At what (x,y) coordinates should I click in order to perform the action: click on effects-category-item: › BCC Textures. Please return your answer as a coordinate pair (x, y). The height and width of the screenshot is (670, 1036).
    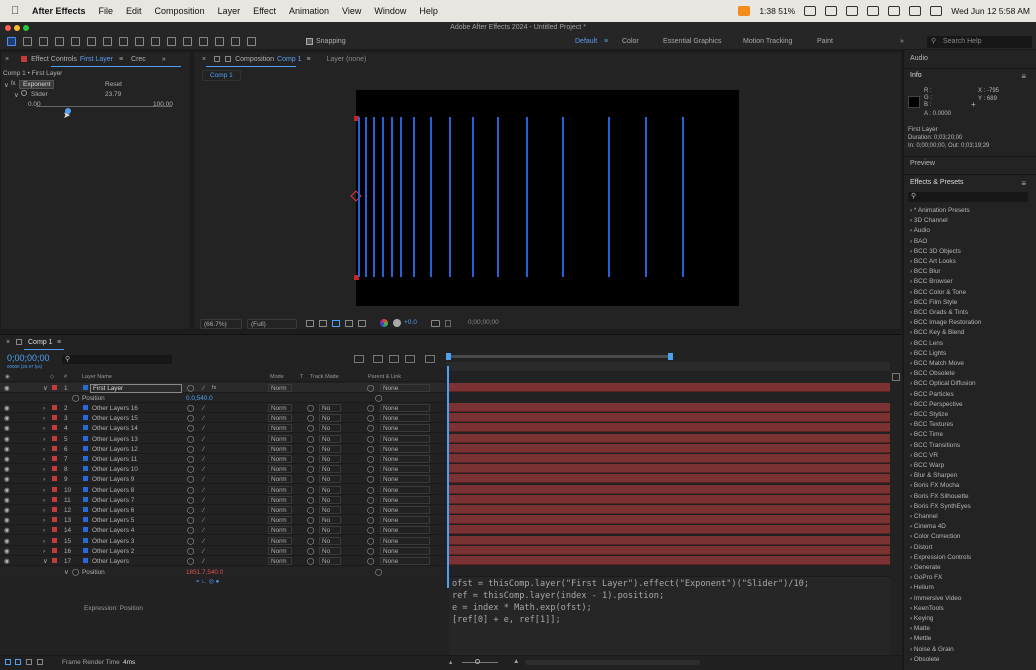
    Looking at the image, I should click on (931, 424).